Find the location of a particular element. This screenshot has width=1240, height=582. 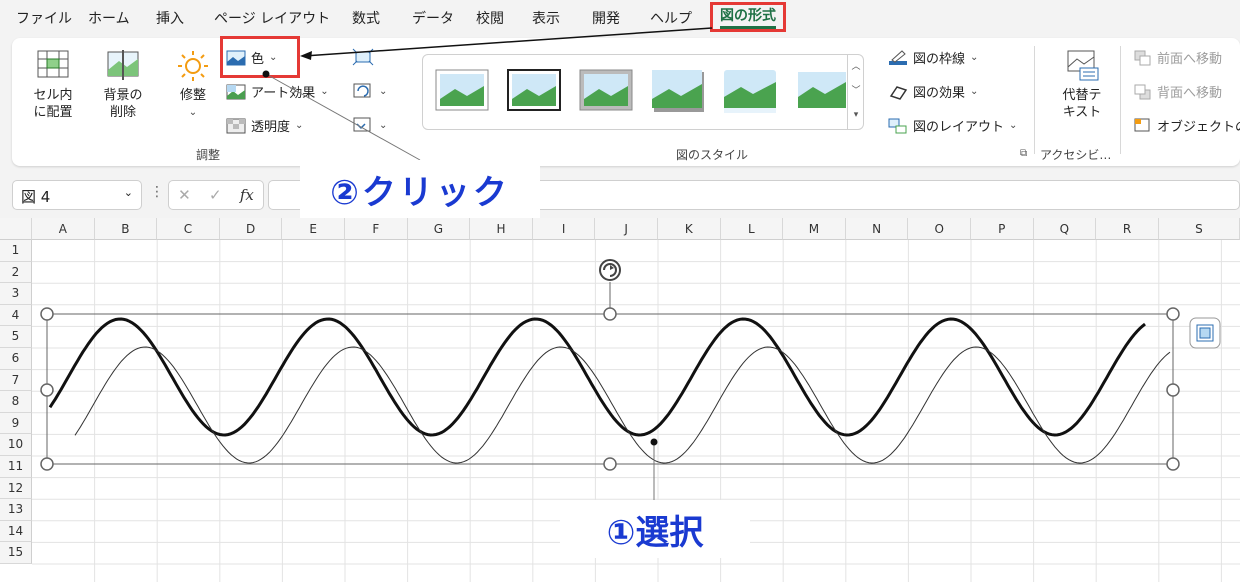

row-header-7: 7 is located at coordinates (16, 380).